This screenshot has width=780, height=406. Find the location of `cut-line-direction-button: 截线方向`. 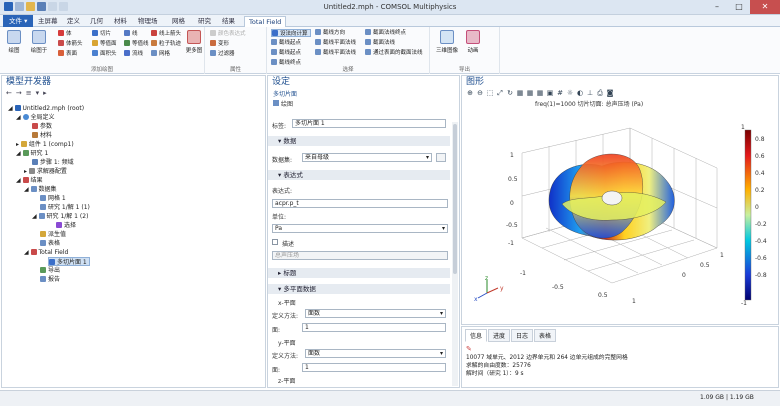

cut-line-direction-button: 截线方向 is located at coordinates (330, 33).